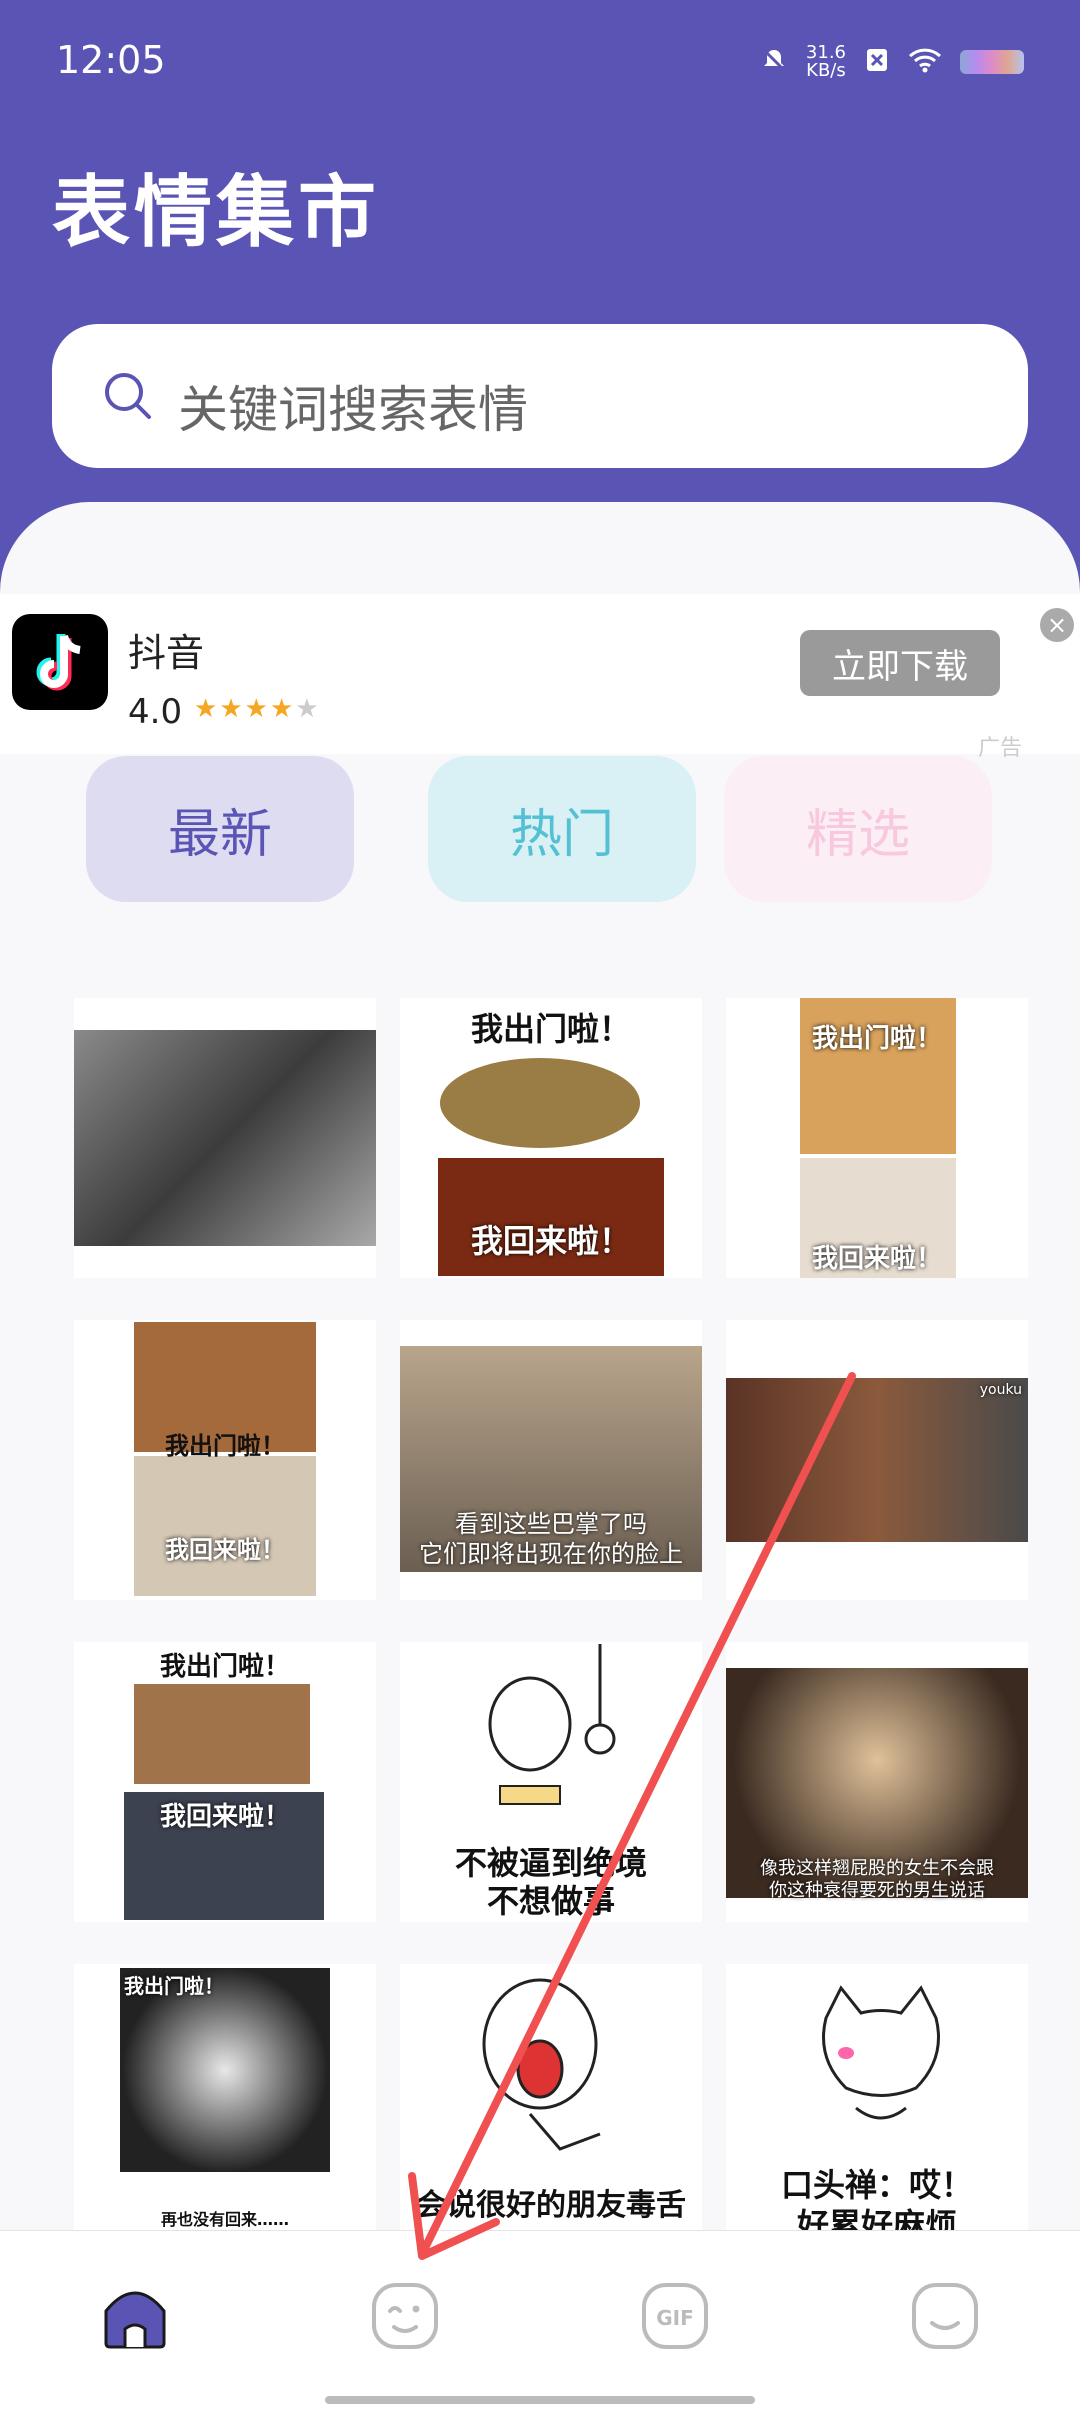 The height and width of the screenshot is (2409, 1080). What do you see at coordinates (60, 662) in the screenshot?
I see `tiktok-logo-icon` at bounding box center [60, 662].